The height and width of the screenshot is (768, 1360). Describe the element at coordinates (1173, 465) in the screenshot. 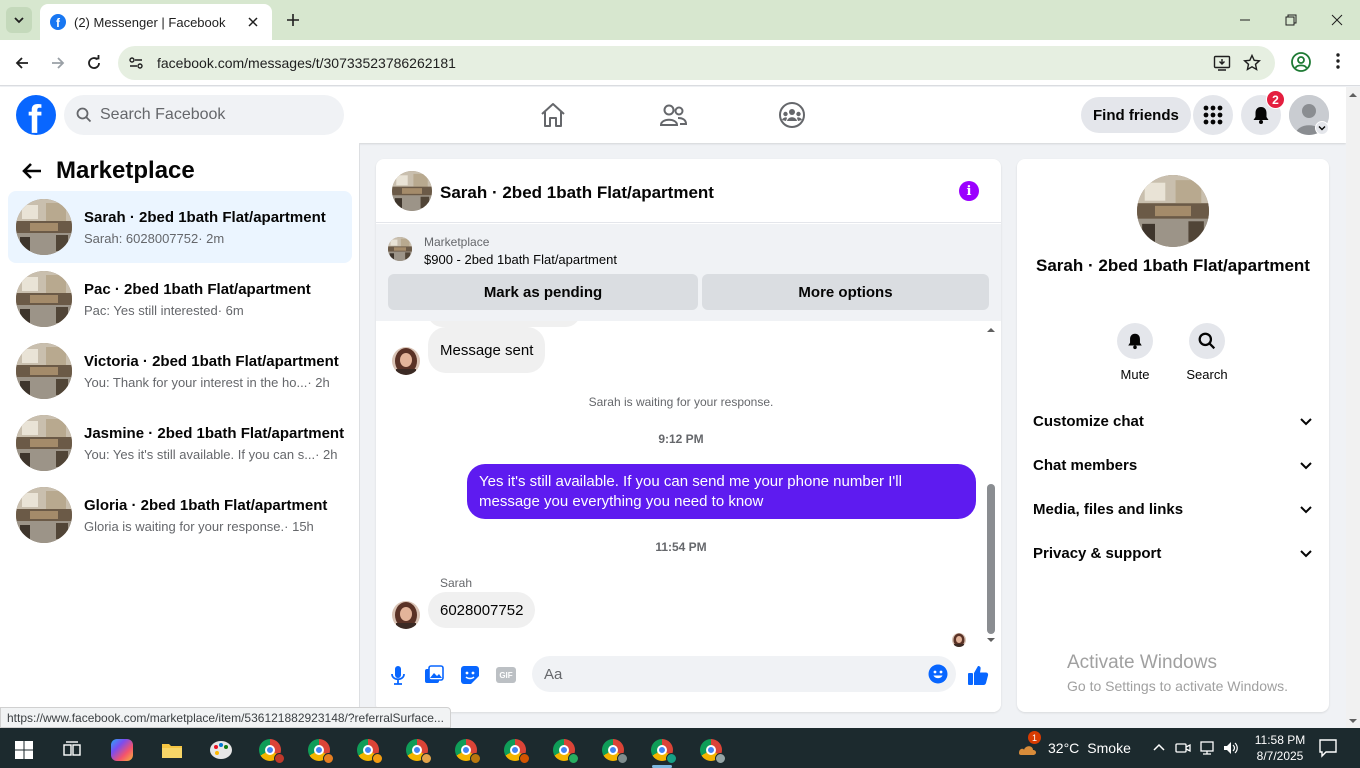

I see `chat-members-section: Chat members` at that location.